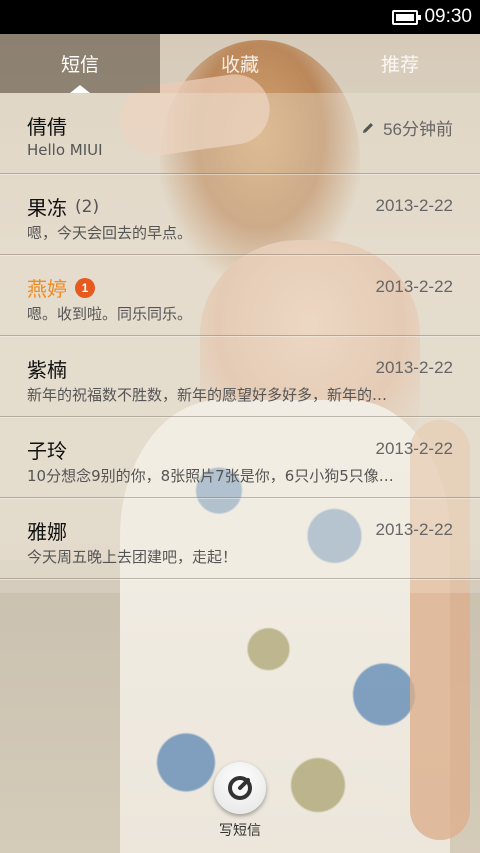 Image resolution: width=480 pixels, height=853 pixels. I want to click on conversation-row: 燕婷 1 2013-2-22 嗯。收到啦。同乐同乐。, so click(240, 295).